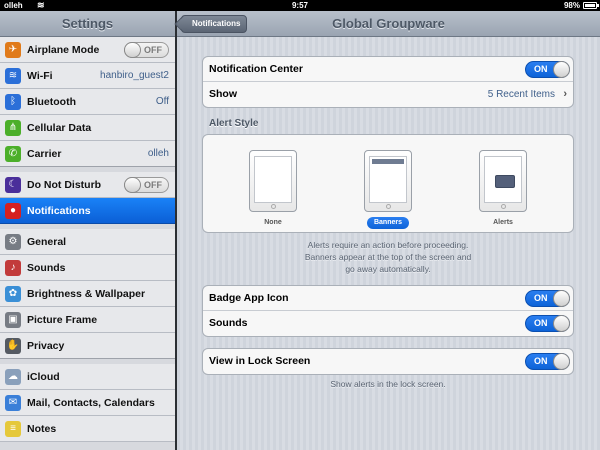 The width and height of the screenshot is (600, 450). I want to click on page-title: Global Groupware, so click(388, 23).